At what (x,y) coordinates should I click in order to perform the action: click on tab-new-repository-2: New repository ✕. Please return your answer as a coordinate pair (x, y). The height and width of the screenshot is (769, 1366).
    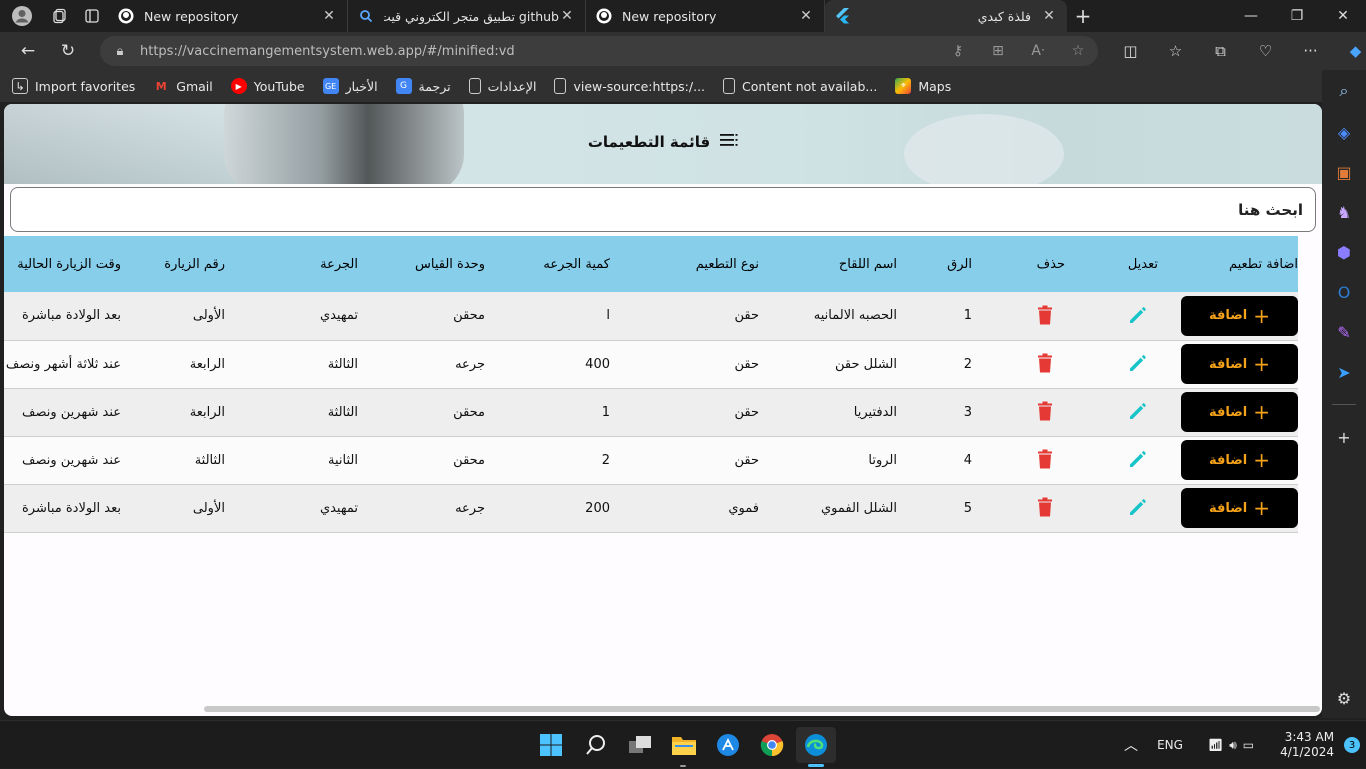
    Looking at the image, I should click on (705, 16).